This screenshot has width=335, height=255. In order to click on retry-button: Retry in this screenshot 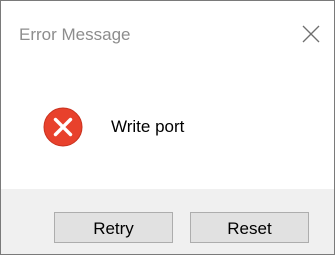, I will do `click(113, 227)`.